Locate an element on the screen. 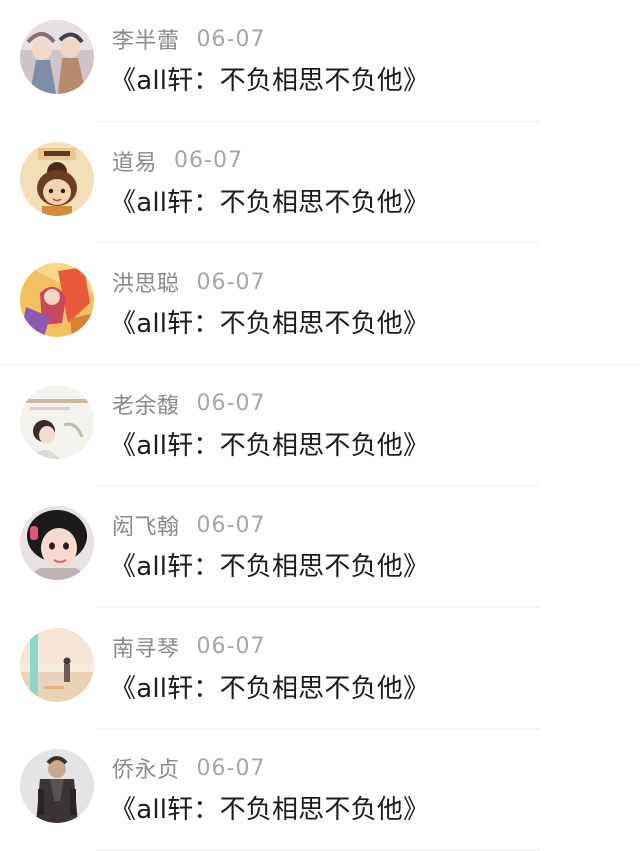 Image resolution: width=640 pixels, height=851 pixels. user-name: 洪思聪 is located at coordinates (146, 282).